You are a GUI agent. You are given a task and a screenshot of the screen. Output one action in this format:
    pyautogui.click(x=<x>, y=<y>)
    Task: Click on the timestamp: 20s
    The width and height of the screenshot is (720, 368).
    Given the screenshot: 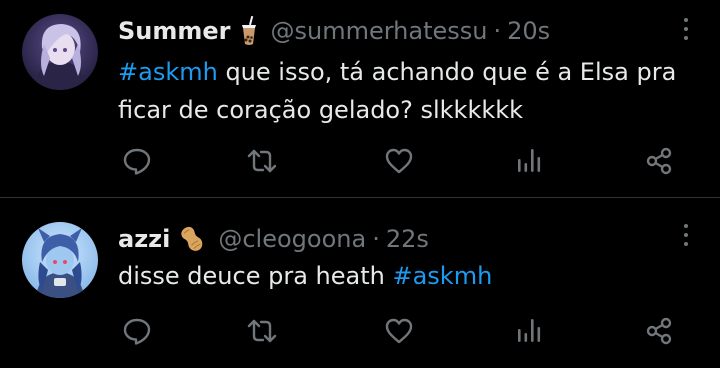 What is the action you would take?
    pyautogui.click(x=528, y=31)
    